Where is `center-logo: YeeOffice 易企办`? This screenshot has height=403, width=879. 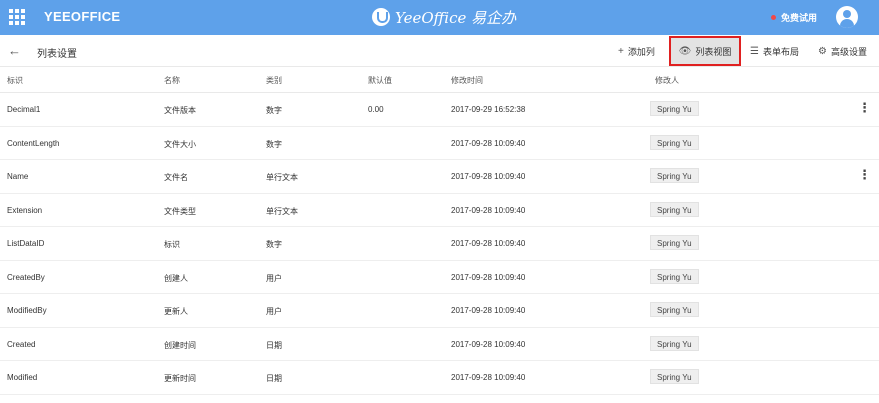 center-logo: YeeOffice 易企办 is located at coordinates (444, 17).